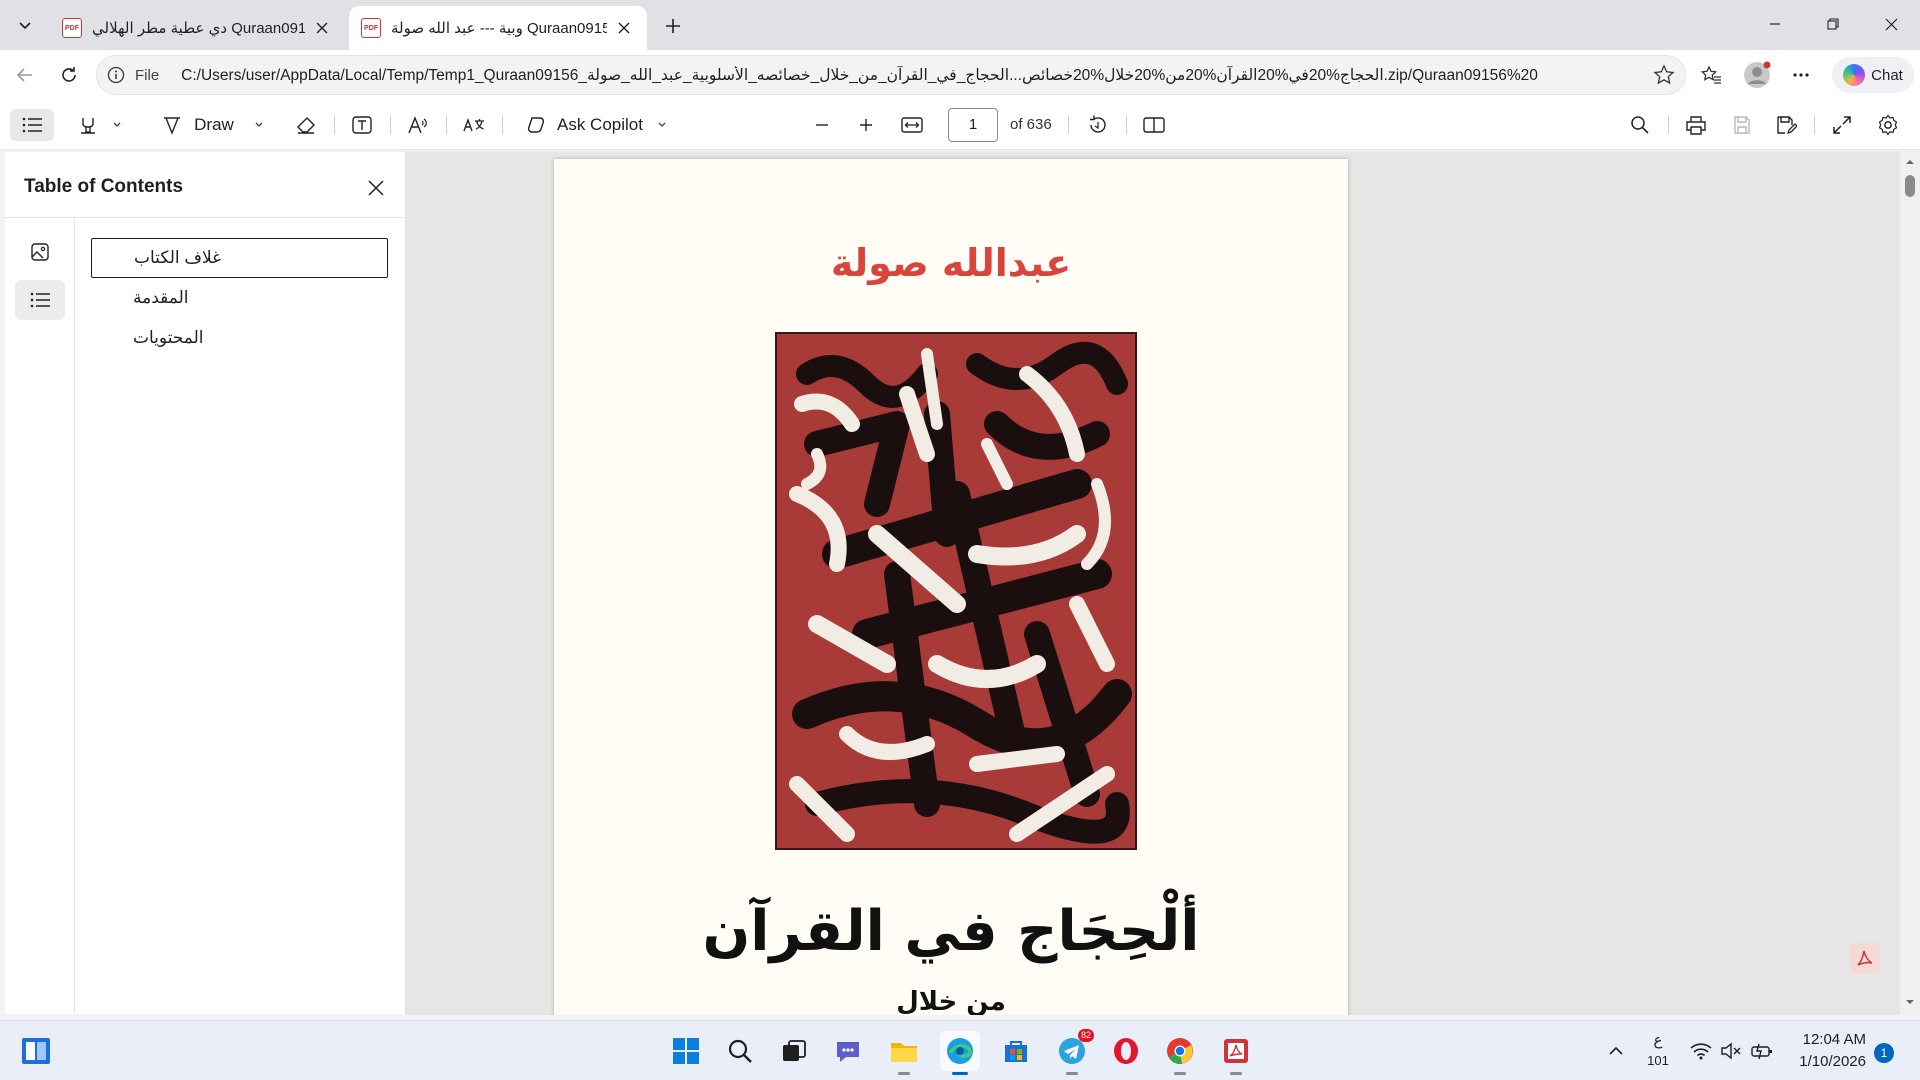 The height and width of the screenshot is (1080, 1920). I want to click on pdf-reader-icon, so click(1236, 1051).